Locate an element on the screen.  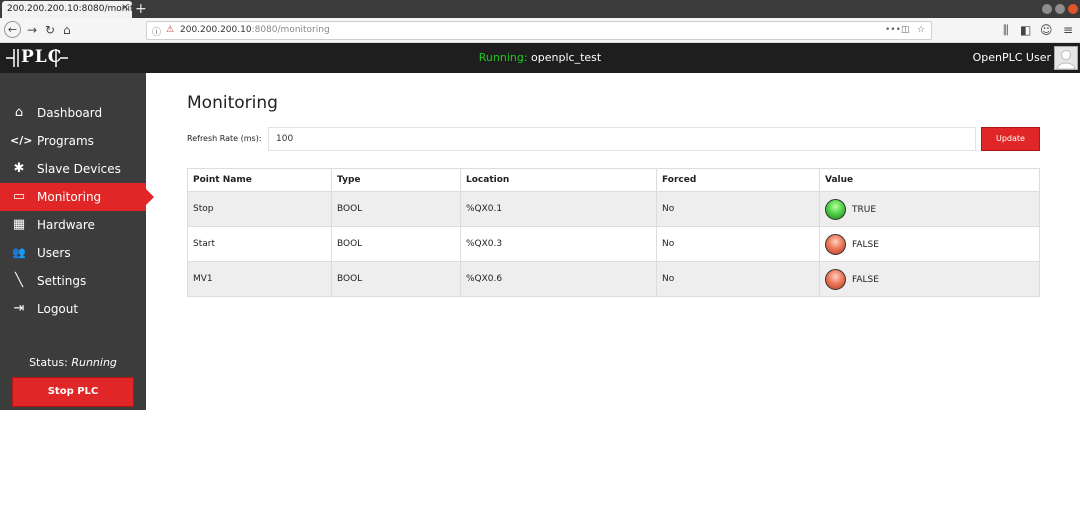
forward-icon: → is located at coordinates (32, 30).